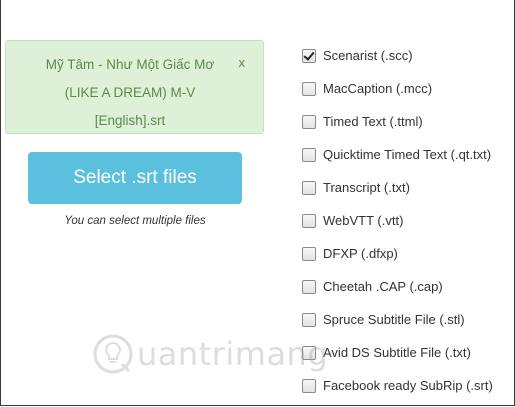  Describe the element at coordinates (383, 286) in the screenshot. I see `format-label: Cheetah .CAP (.cap)` at that location.